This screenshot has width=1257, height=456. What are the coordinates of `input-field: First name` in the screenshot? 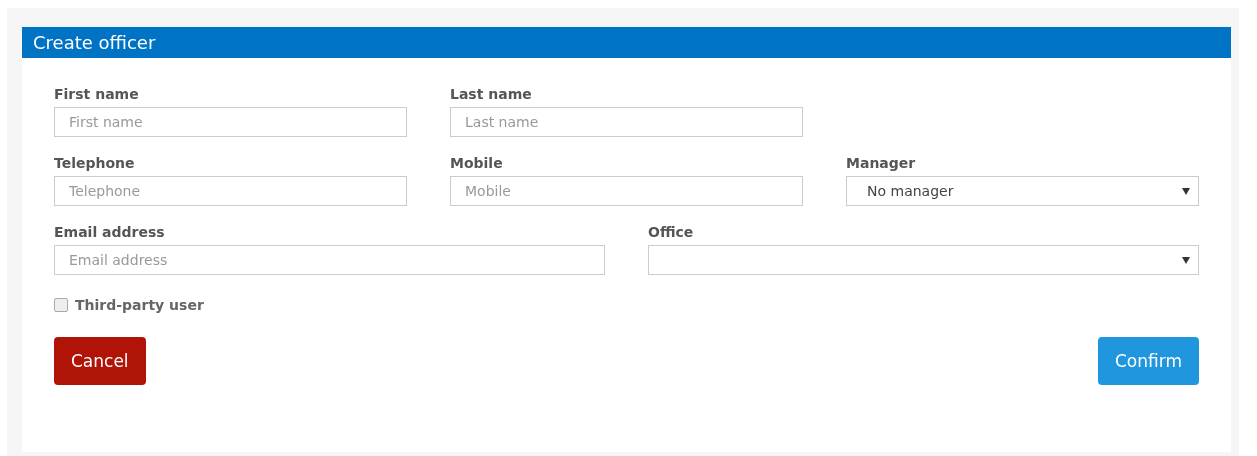 It's located at (230, 122).